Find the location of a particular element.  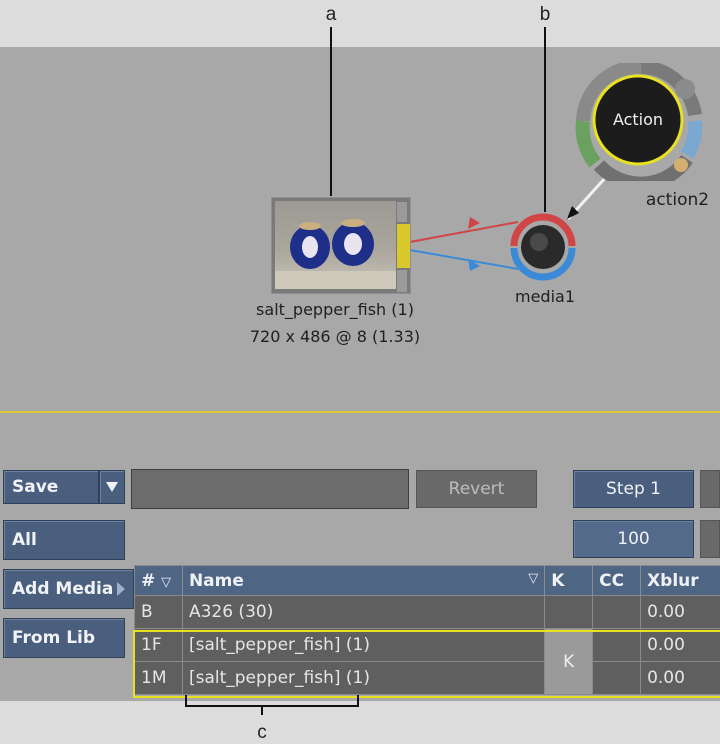

add-media-label: Add Media is located at coordinates (63, 589).